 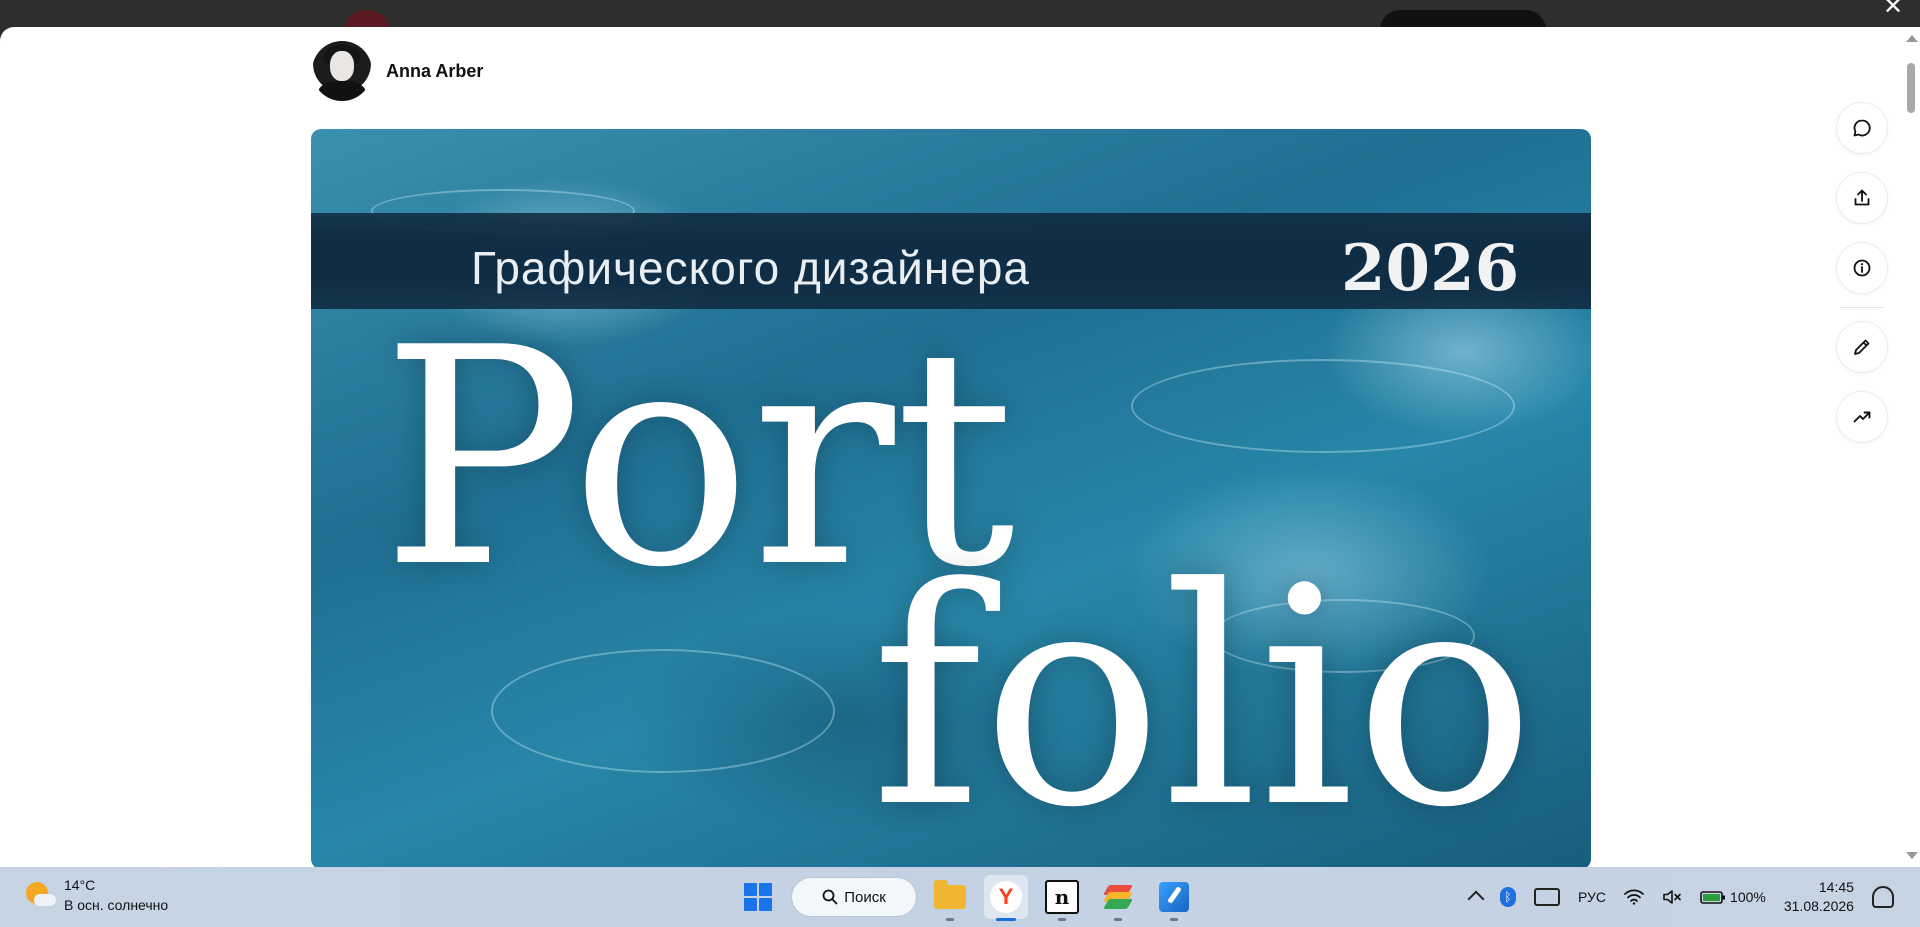 What do you see at coordinates (1912, 855) in the screenshot?
I see `scroll-down-arrow` at bounding box center [1912, 855].